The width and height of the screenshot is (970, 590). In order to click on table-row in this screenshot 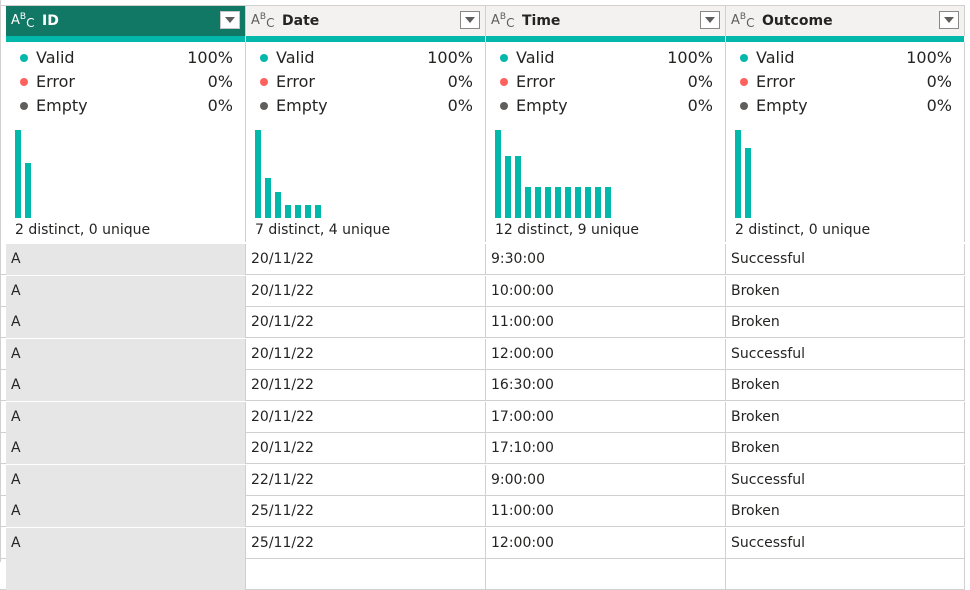, I will do `click(482, 574)`.